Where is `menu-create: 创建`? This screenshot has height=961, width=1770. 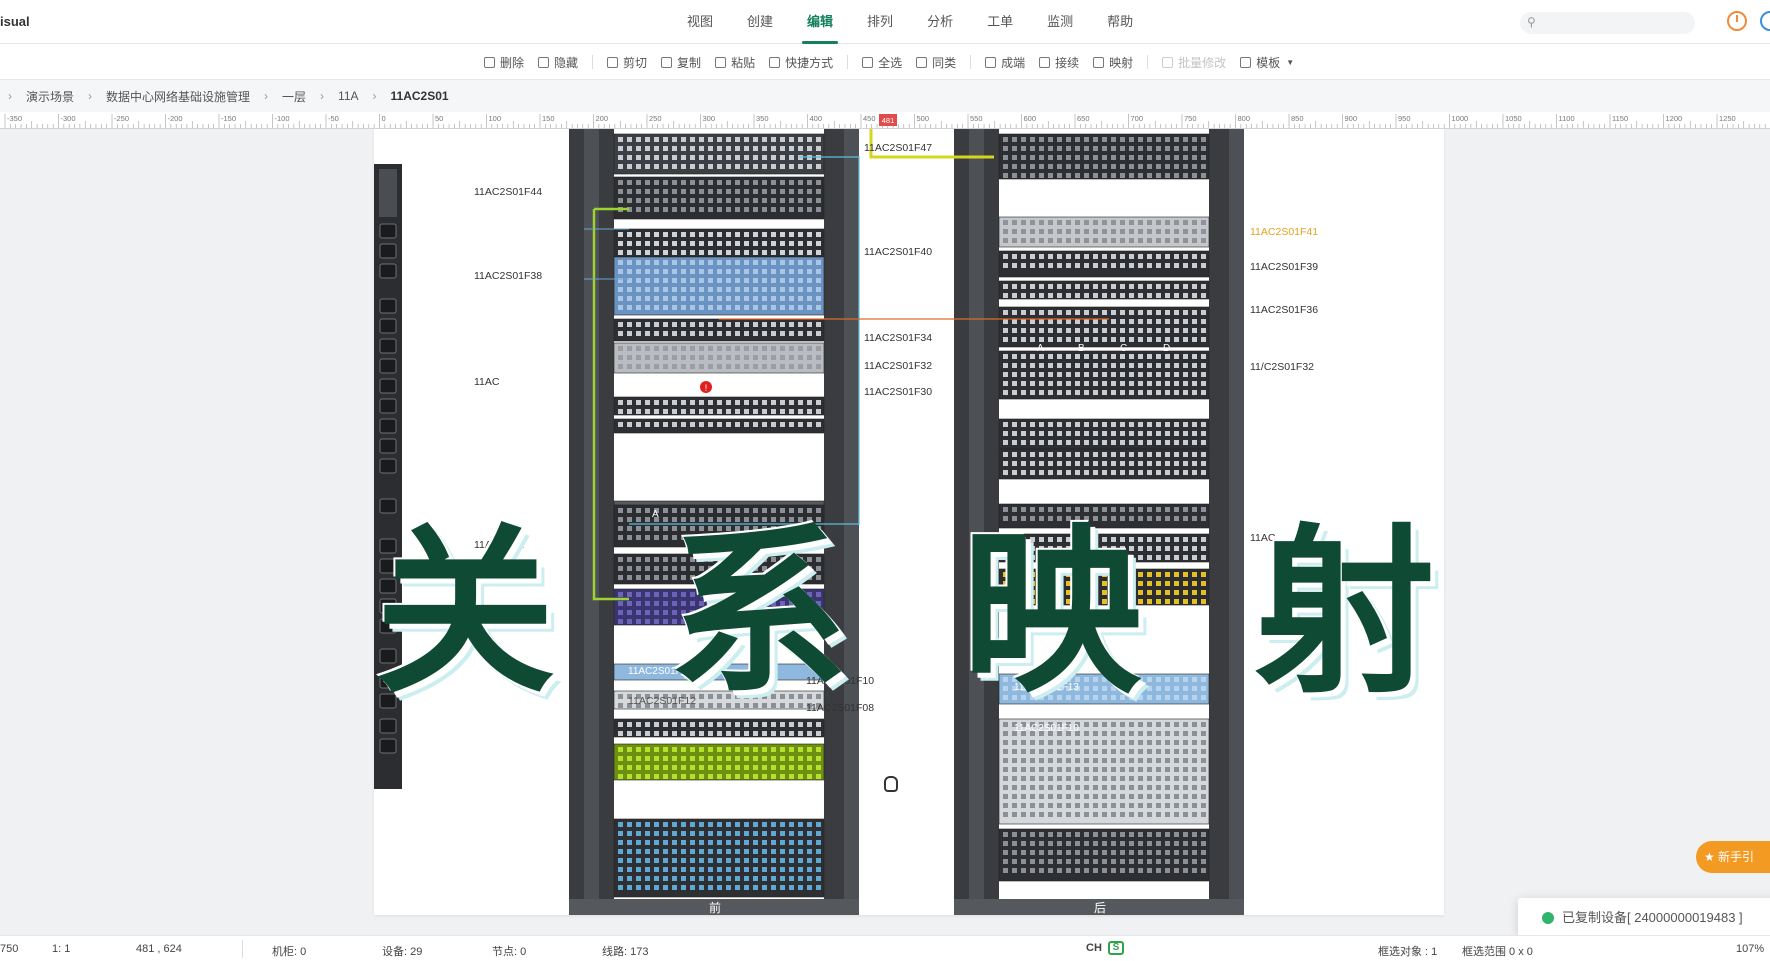 menu-create: 创建 is located at coordinates (760, 22).